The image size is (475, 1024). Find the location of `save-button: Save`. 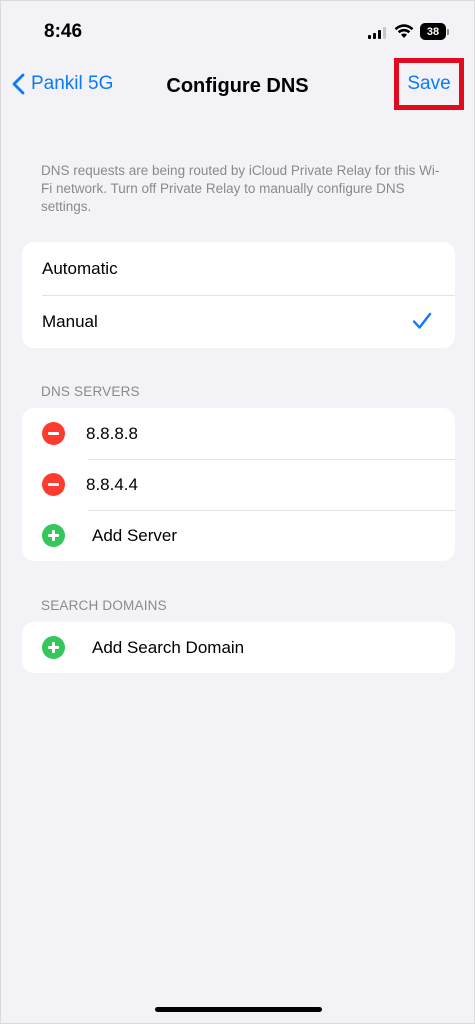

save-button: Save is located at coordinates (428, 84).